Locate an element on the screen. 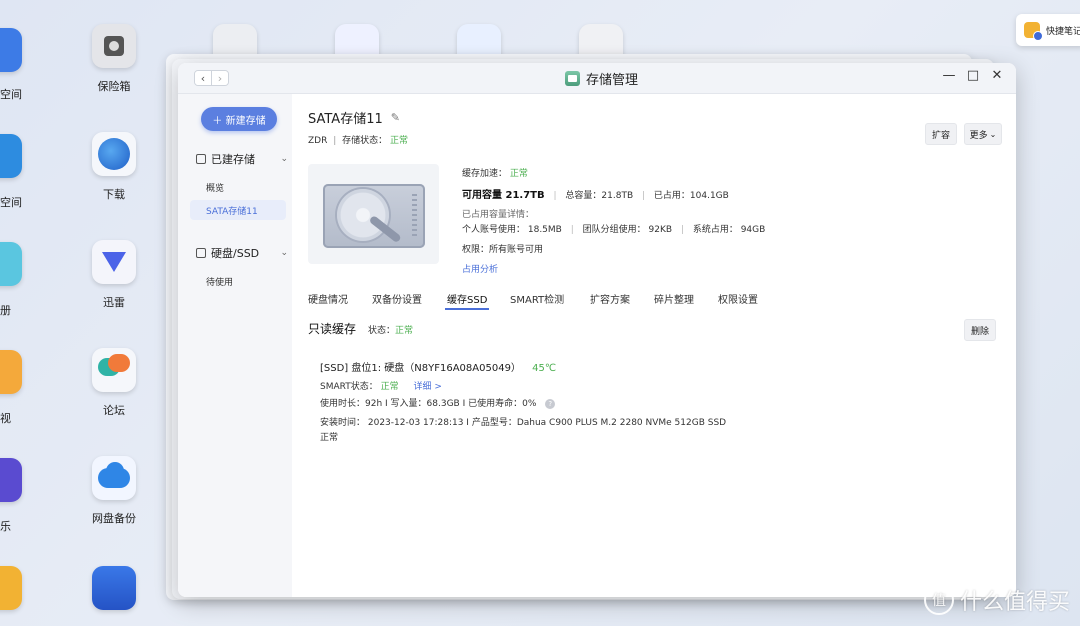 The width and height of the screenshot is (1080, 626). ssd-temperature: 45℃ is located at coordinates (544, 368).